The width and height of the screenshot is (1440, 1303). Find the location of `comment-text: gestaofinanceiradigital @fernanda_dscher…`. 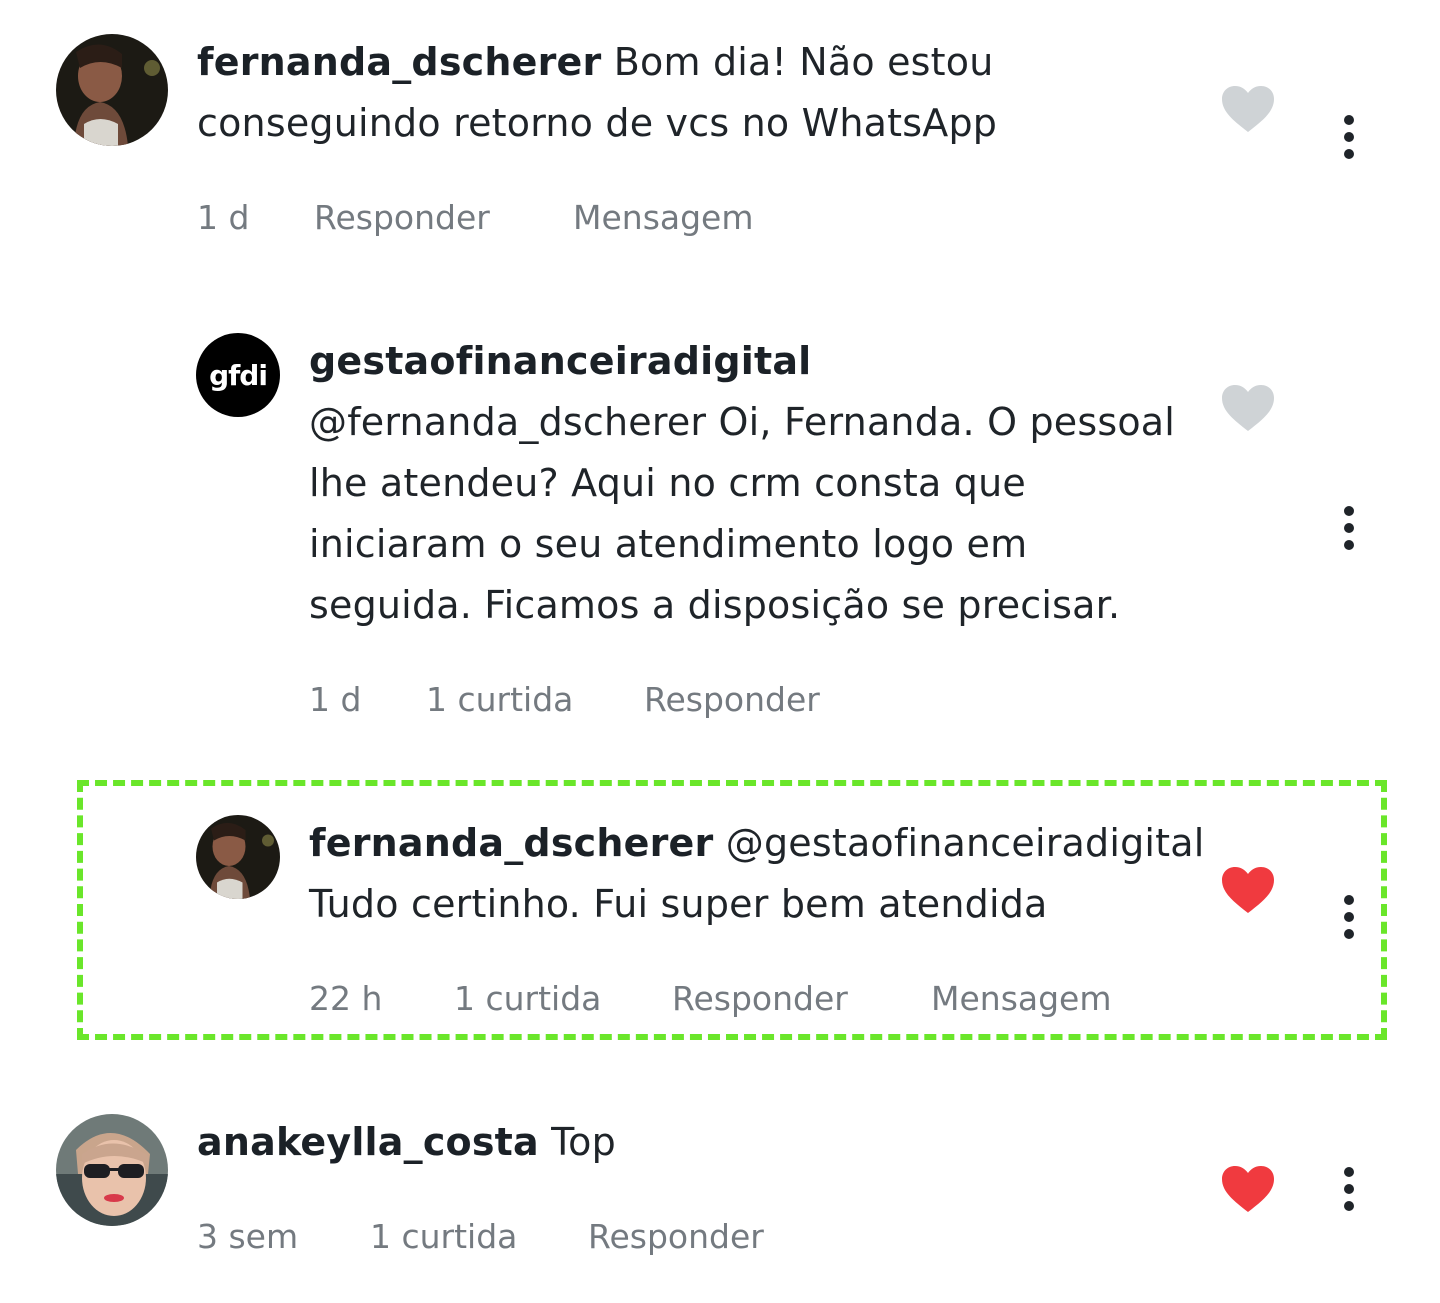

comment-text: gestaofinanceiradigital @fernanda_dscher… is located at coordinates (749, 483).